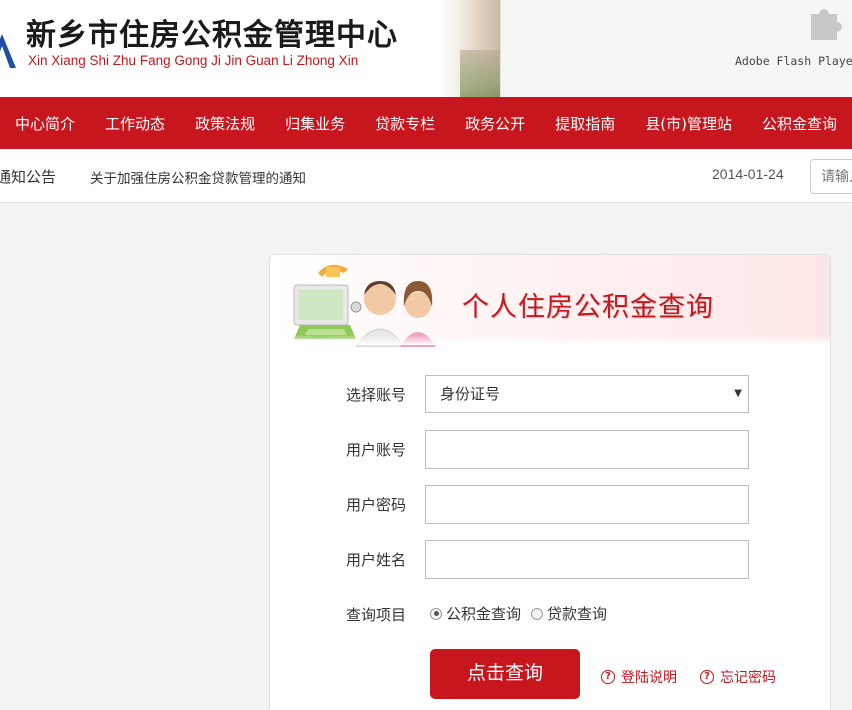  Describe the element at coordinates (8, 51) in the screenshot. I see `logo-icon` at that location.